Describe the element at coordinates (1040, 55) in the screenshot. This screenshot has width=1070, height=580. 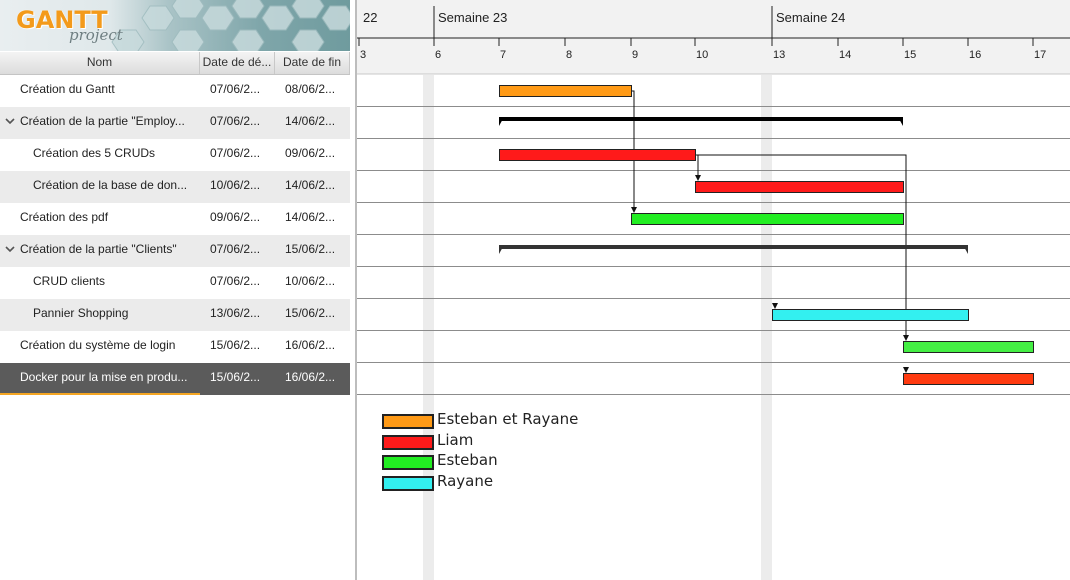
I see `day-label: 17` at that location.